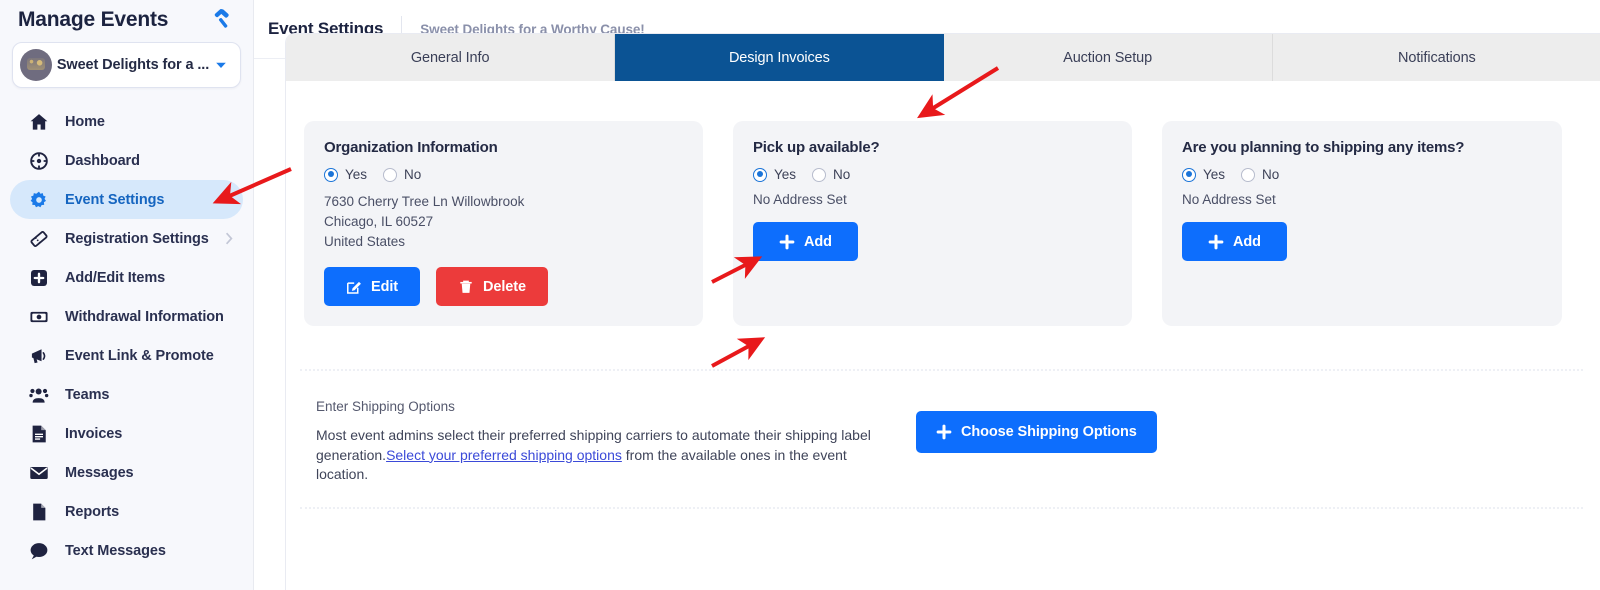 The height and width of the screenshot is (590, 1600). Describe the element at coordinates (221, 65) in the screenshot. I see `chevron-down-icon` at that location.